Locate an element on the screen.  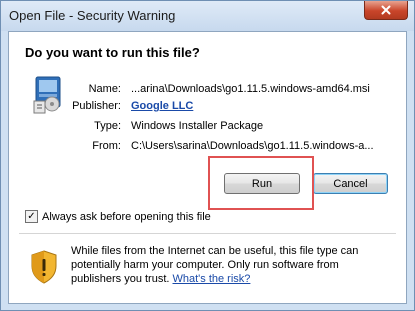
checkmark-icon: ✓ is located at coordinates (31, 216).